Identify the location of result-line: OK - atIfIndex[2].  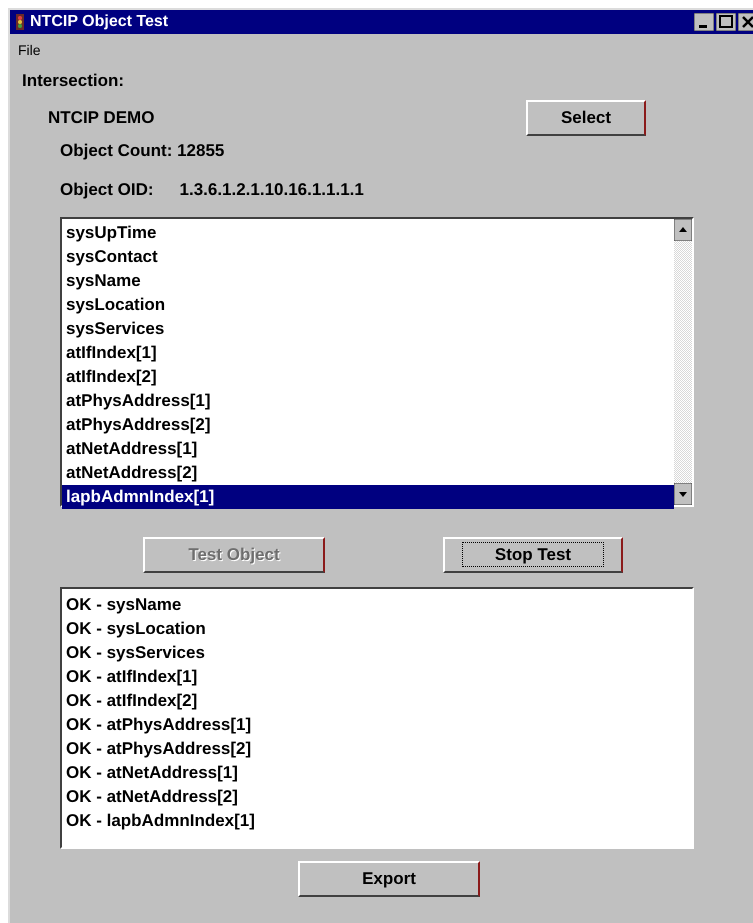
(132, 701).